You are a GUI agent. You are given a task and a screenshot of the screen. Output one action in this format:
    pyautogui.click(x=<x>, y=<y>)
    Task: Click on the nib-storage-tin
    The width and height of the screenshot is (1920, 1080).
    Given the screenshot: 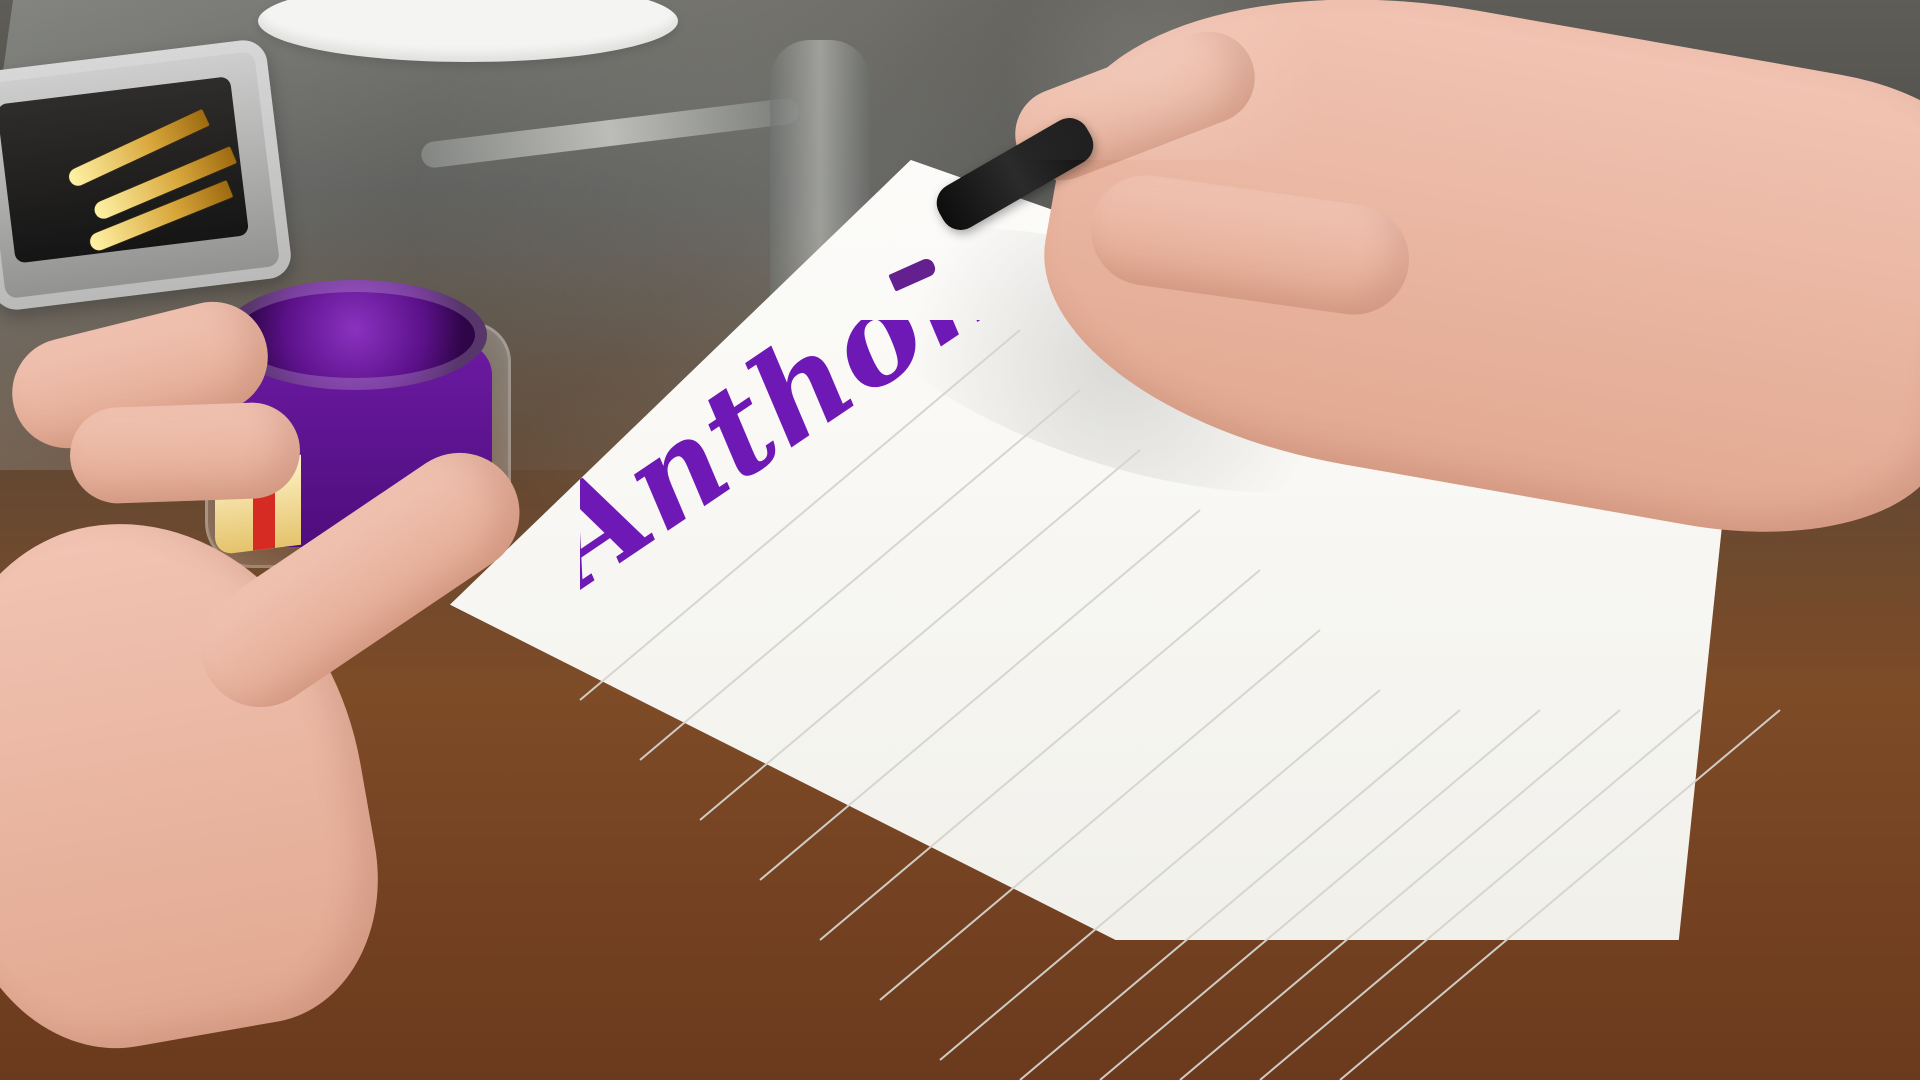 What is the action you would take?
    pyautogui.click(x=147, y=175)
    